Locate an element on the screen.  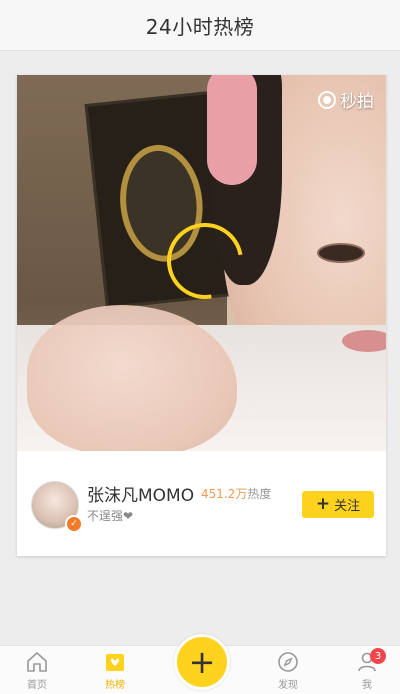
heat-score: 451.2万热度 is located at coordinates (236, 493).